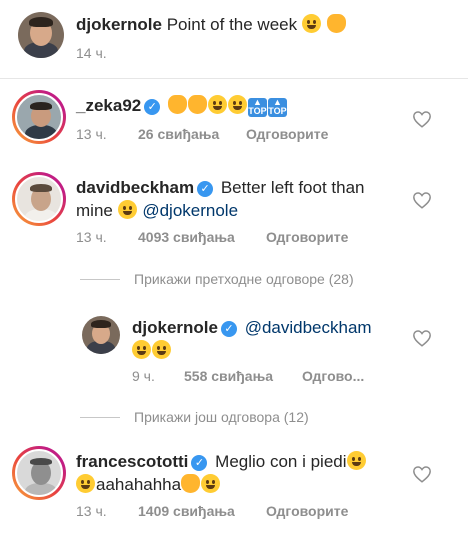 This screenshot has height=547, width=468. Describe the element at coordinates (94, 210) in the screenshot. I see `comment-davidbeckham-body-line2: mine` at that location.